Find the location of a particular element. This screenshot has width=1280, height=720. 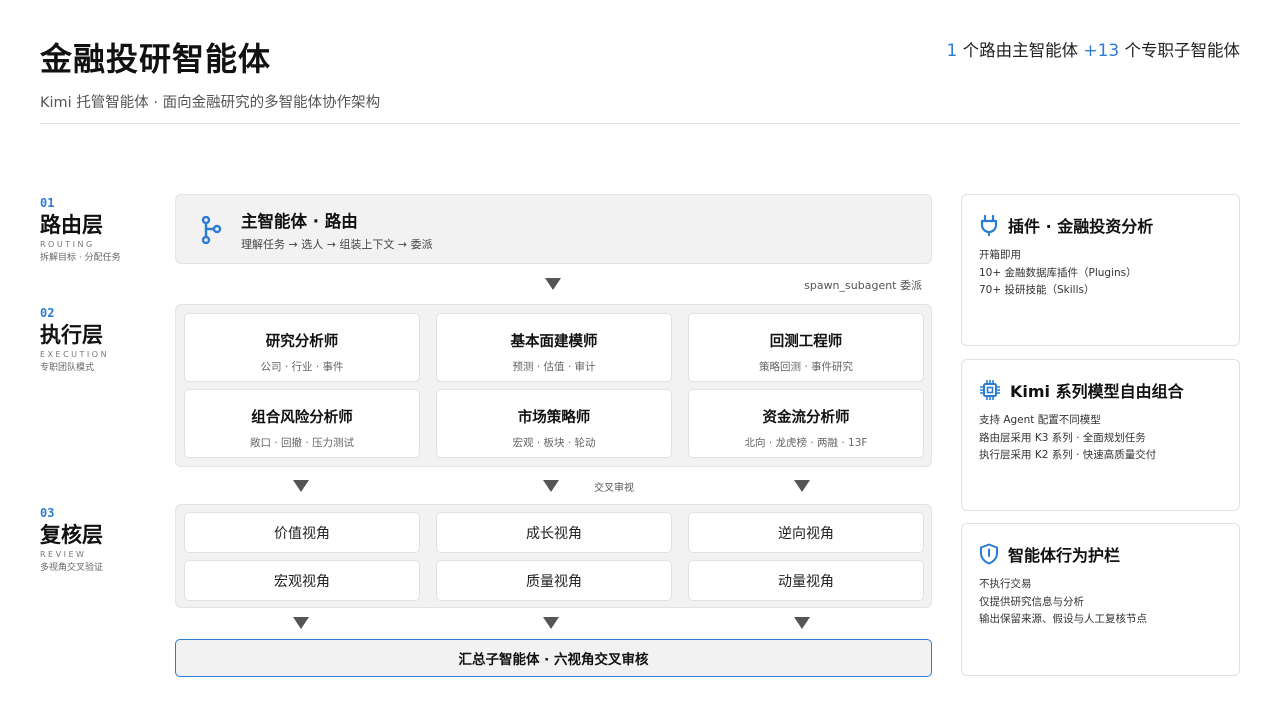

routing-desc: 理解任务 → 选人 → 组装上下文 → 委派 is located at coordinates (337, 244).